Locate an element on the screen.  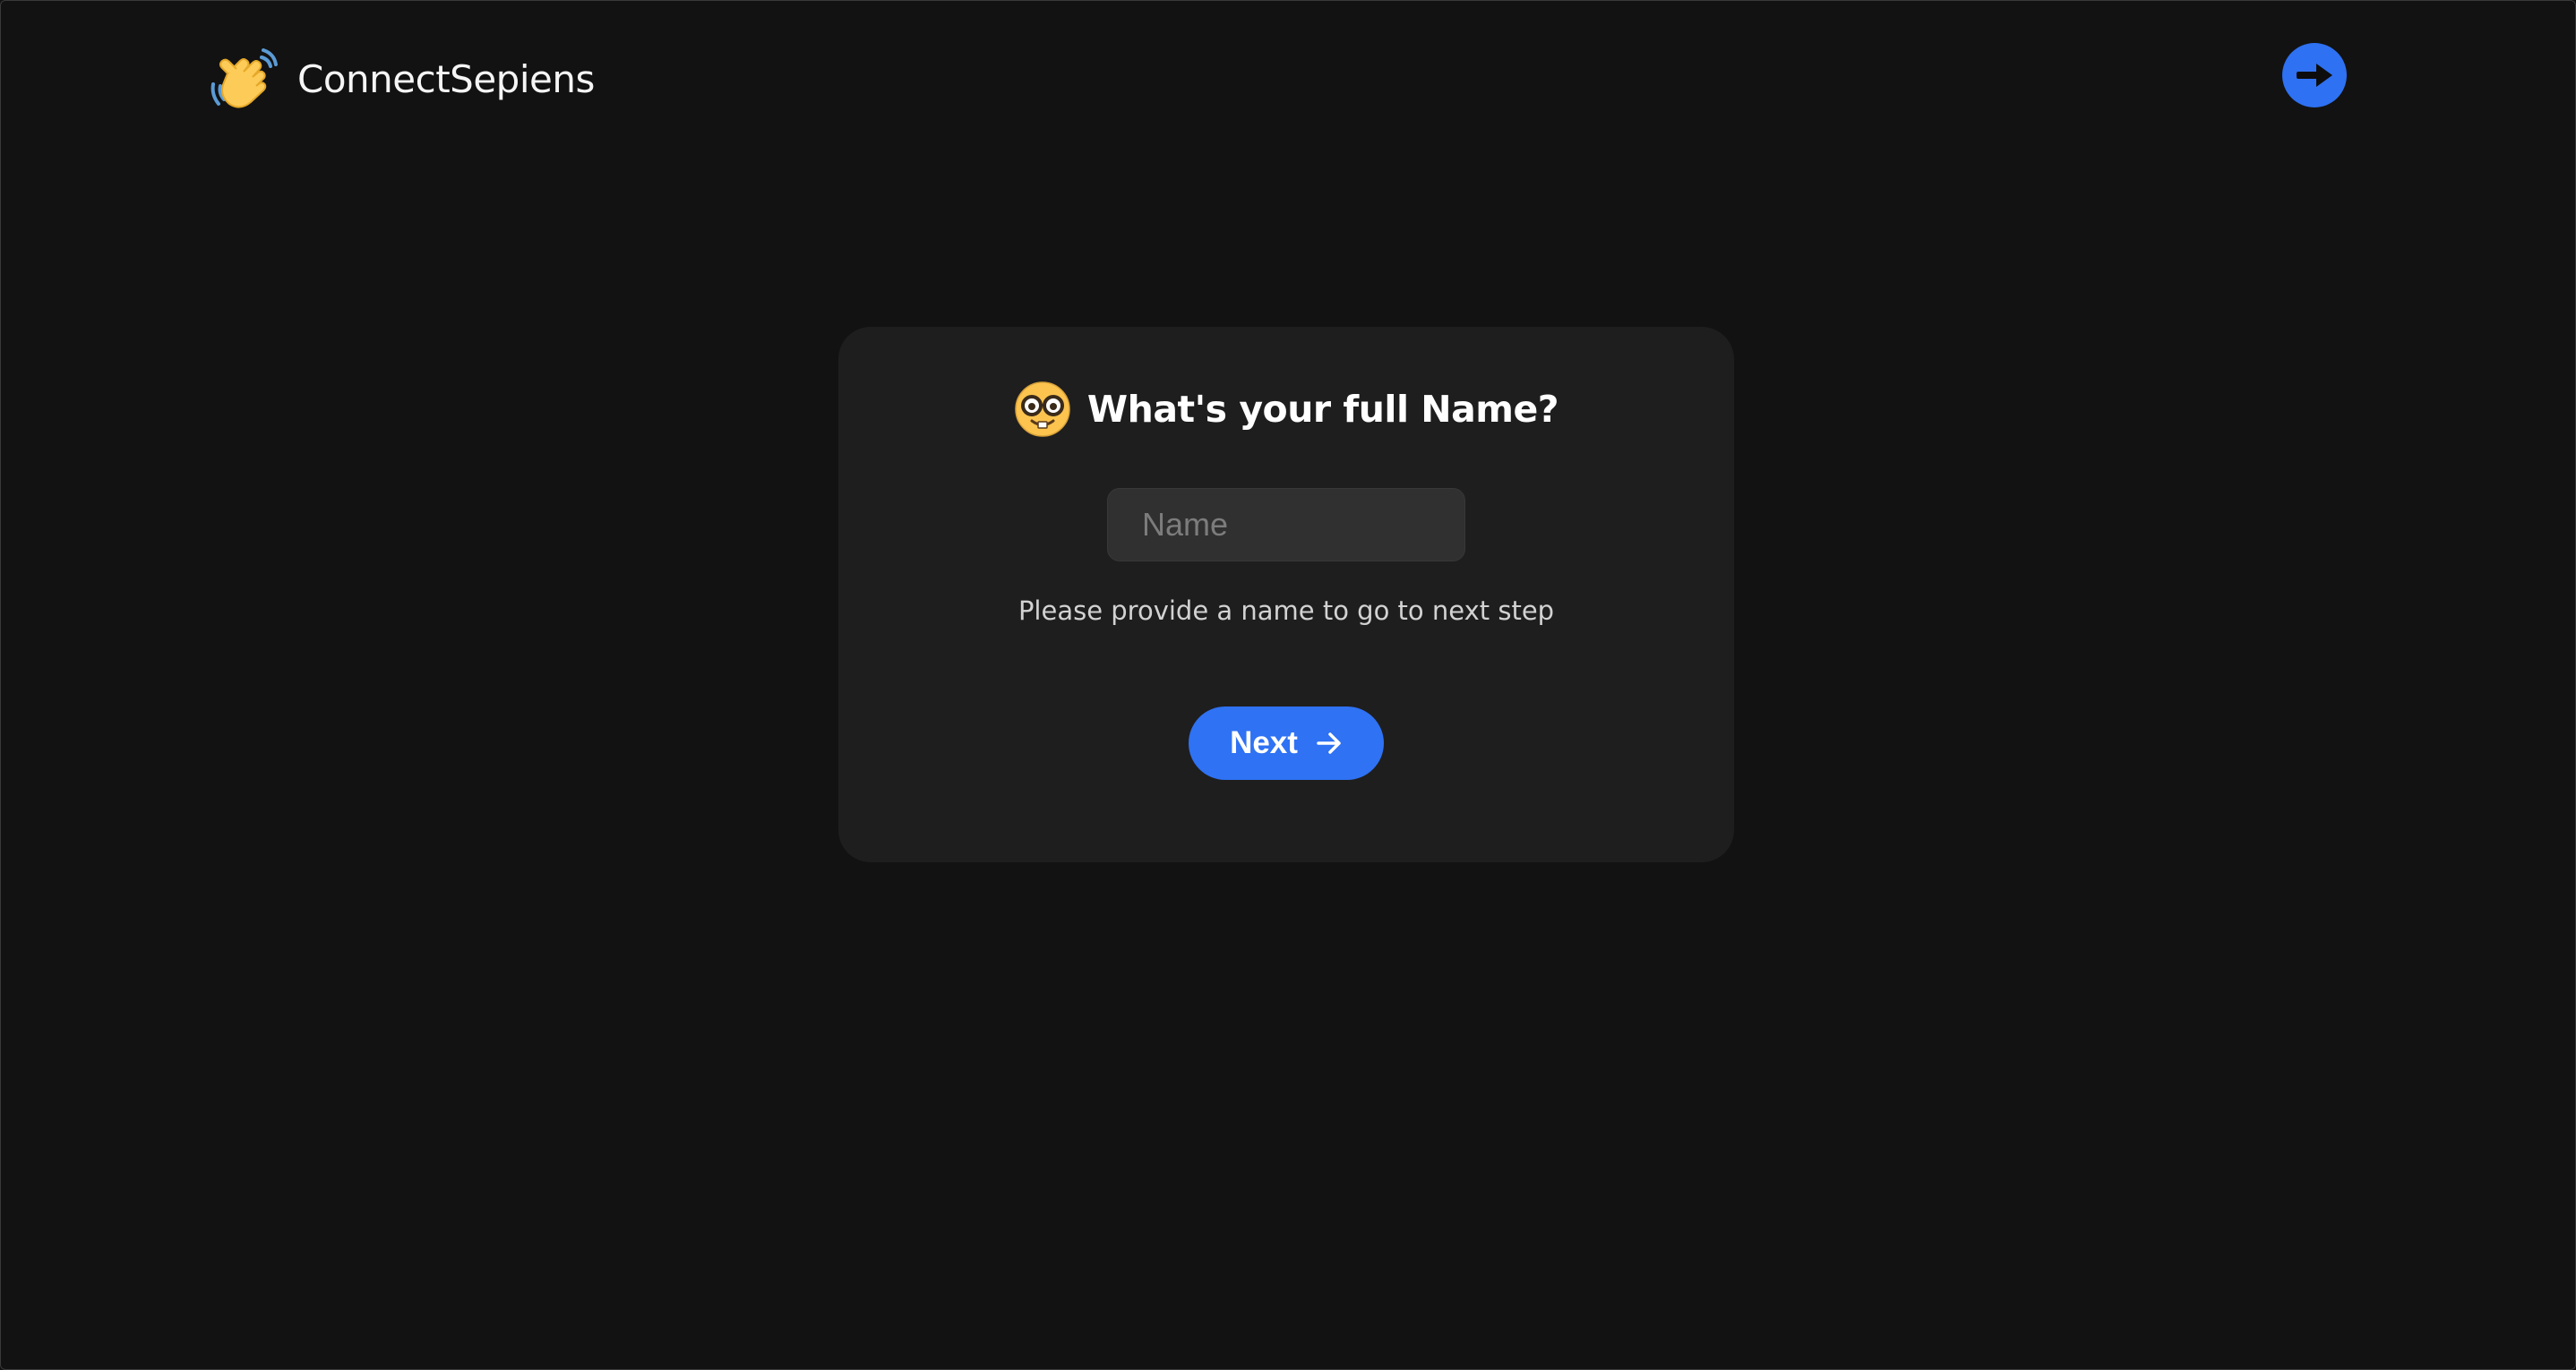
question-heading: What's your full Name? is located at coordinates (1286, 409).